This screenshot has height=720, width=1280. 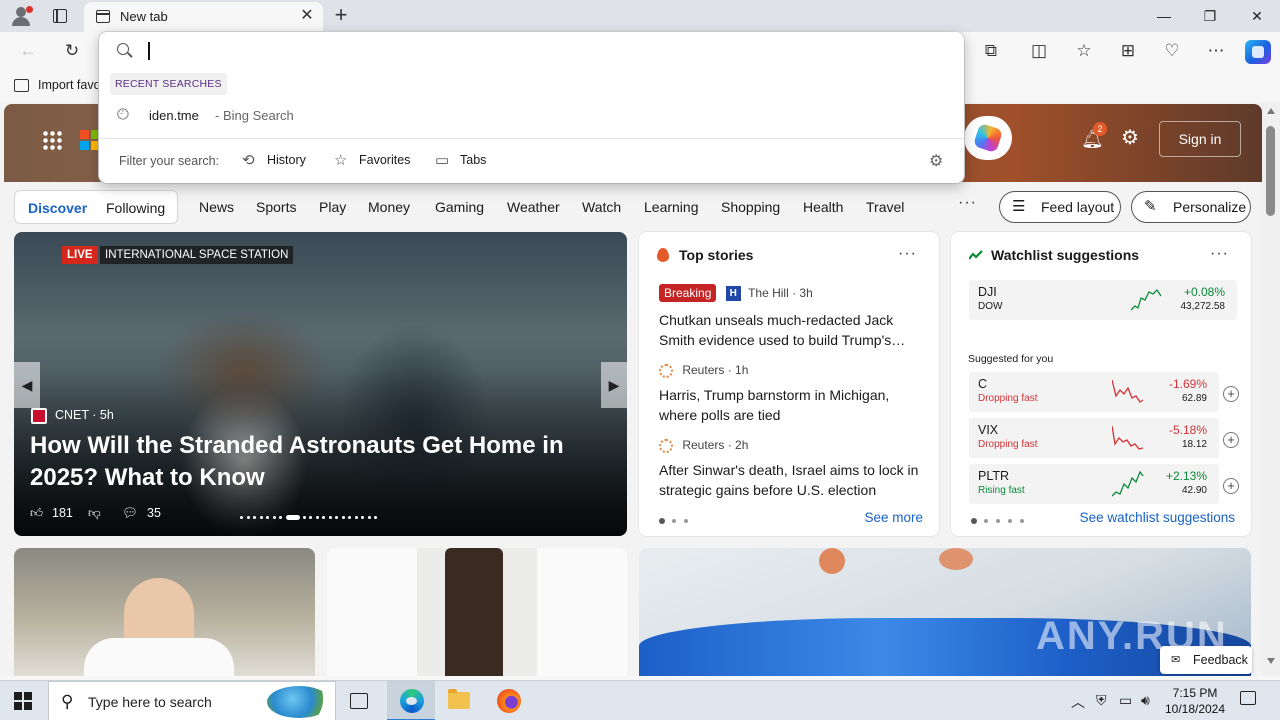 I want to click on comment-icon: 💬︎, so click(x=130, y=513).